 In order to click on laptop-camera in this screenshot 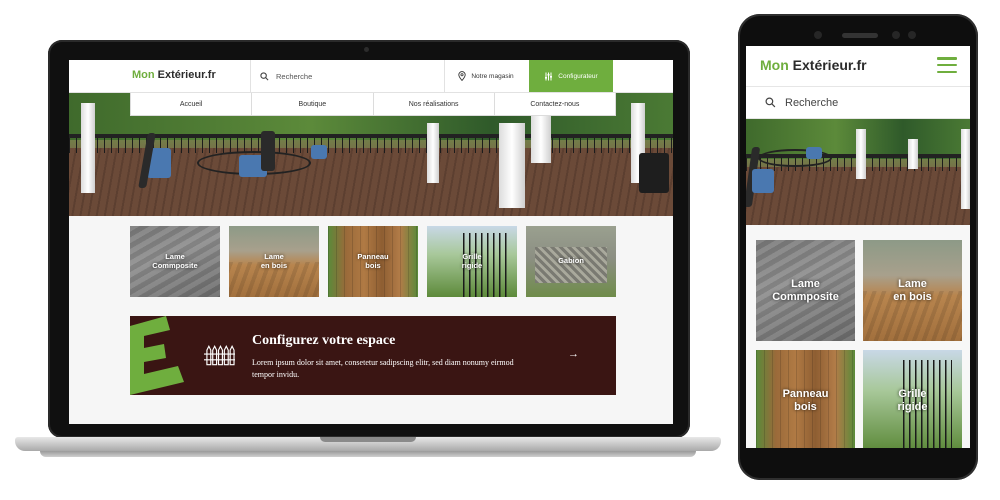, I will do `click(366, 49)`.